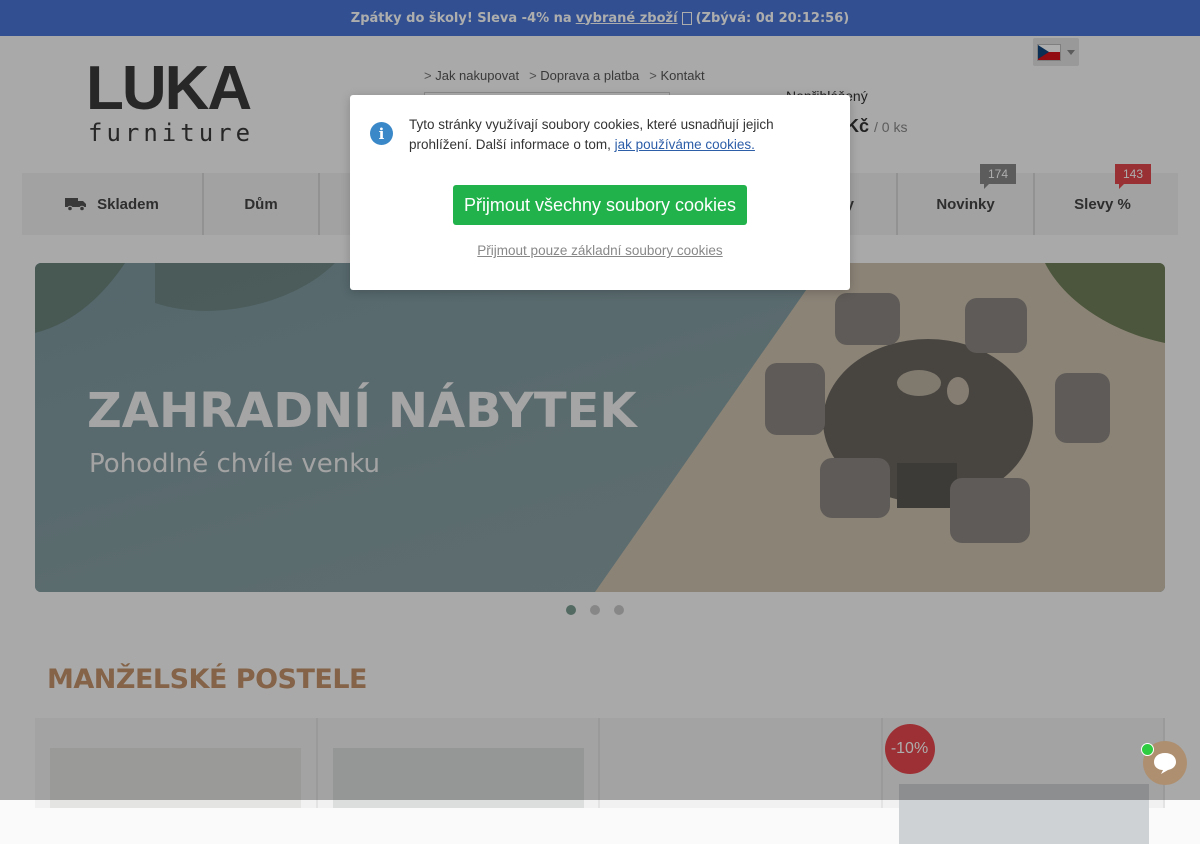 This screenshot has height=844, width=1200. I want to click on chat-icon, so click(1165, 763).